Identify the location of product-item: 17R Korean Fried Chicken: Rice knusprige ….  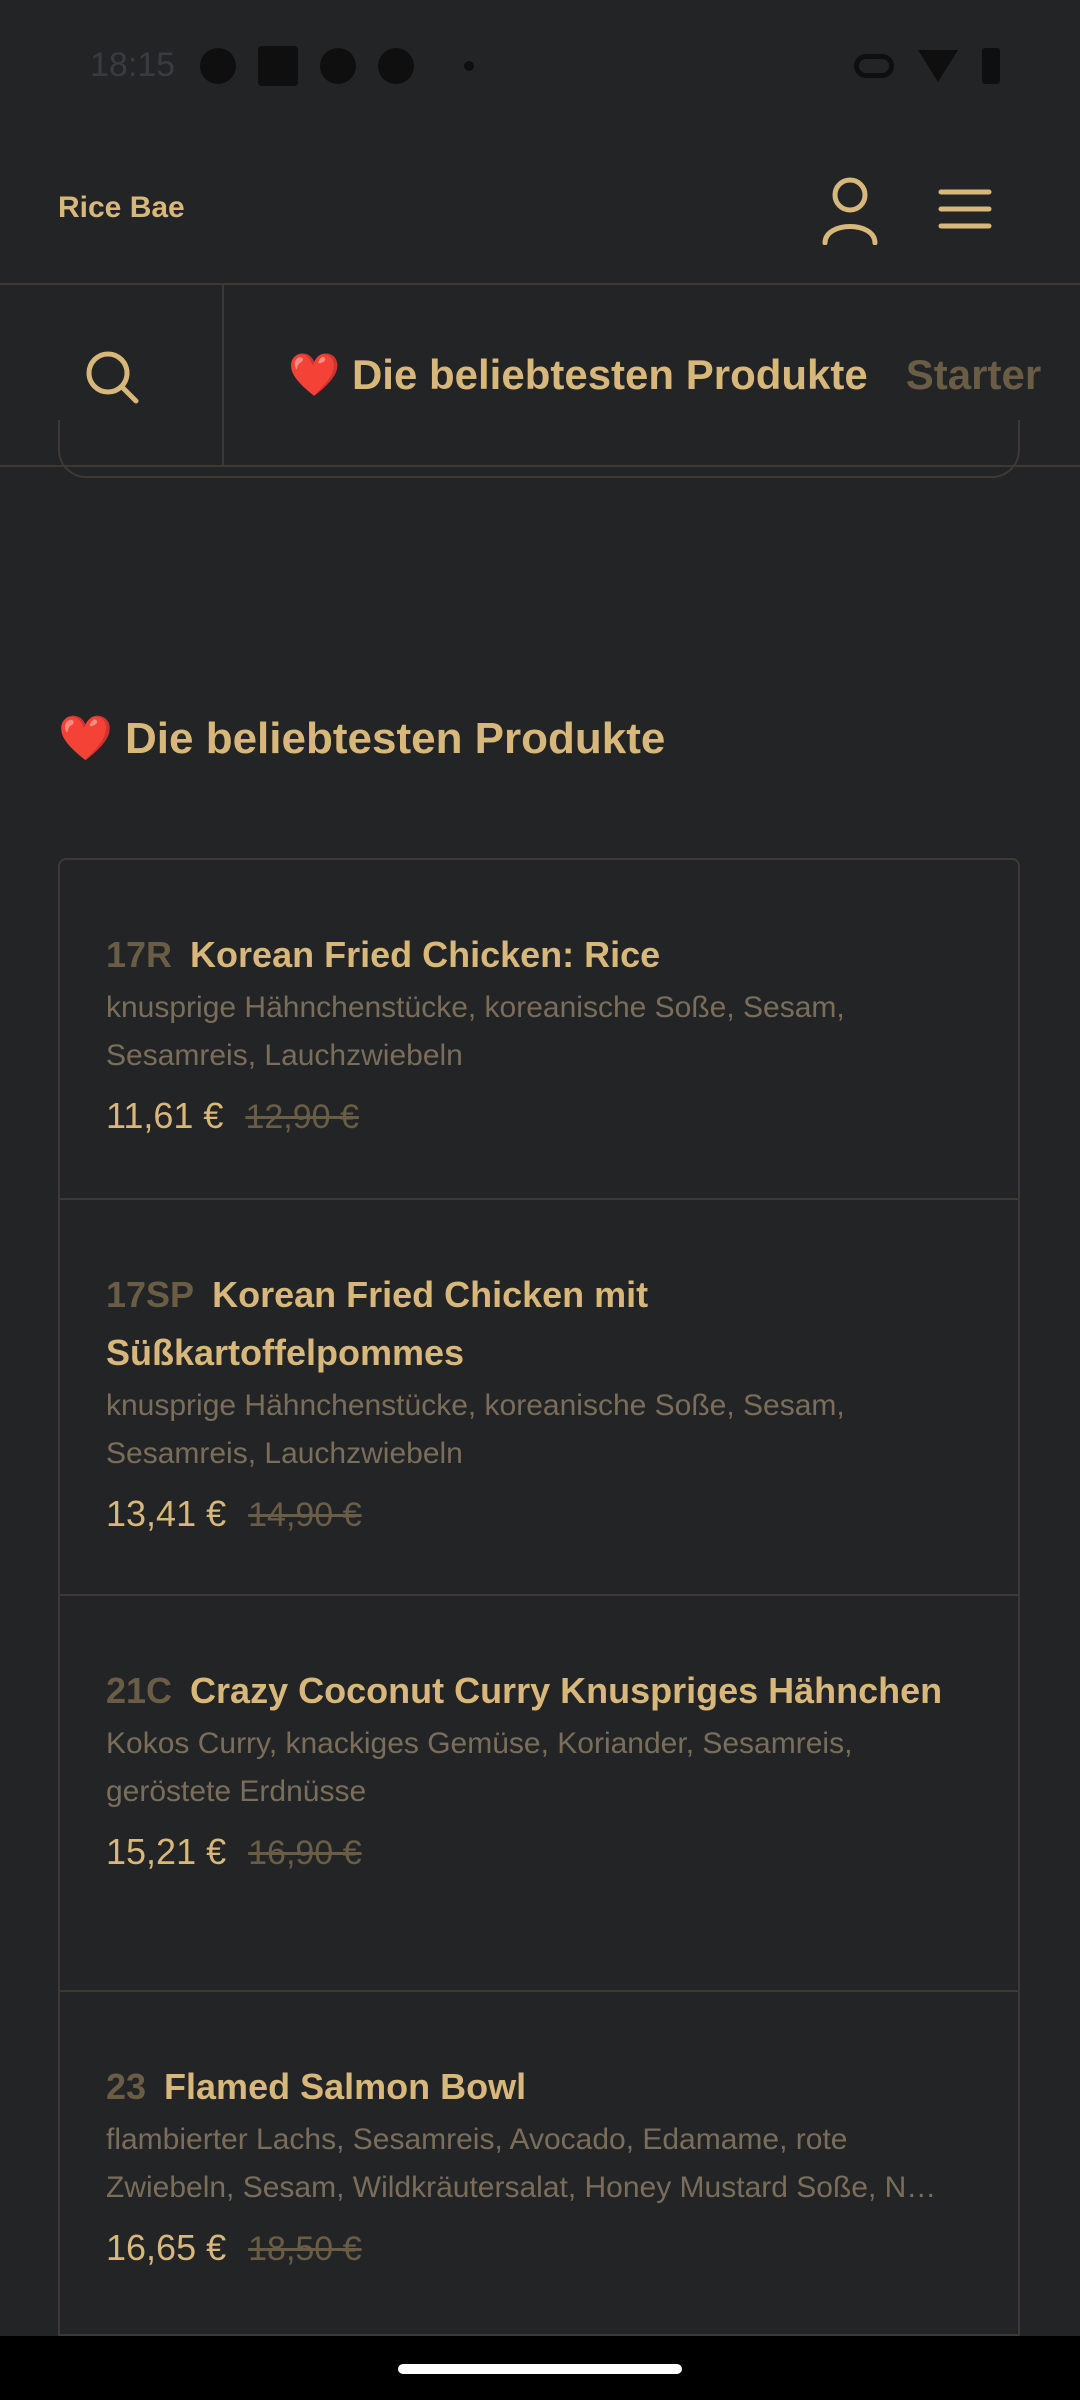
(539, 1030).